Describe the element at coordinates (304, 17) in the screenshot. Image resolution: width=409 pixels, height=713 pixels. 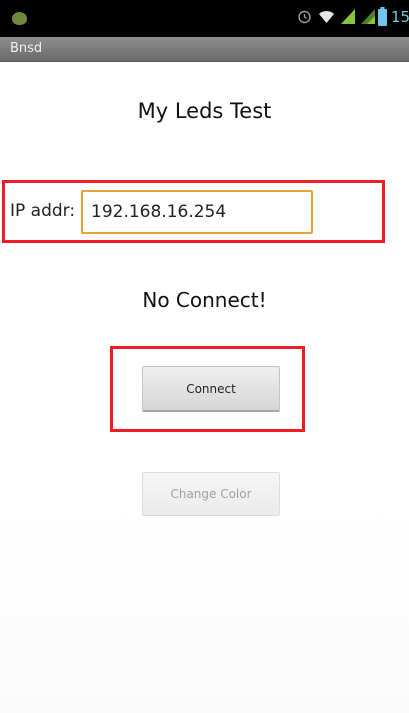
I see `alarm-icon` at that location.